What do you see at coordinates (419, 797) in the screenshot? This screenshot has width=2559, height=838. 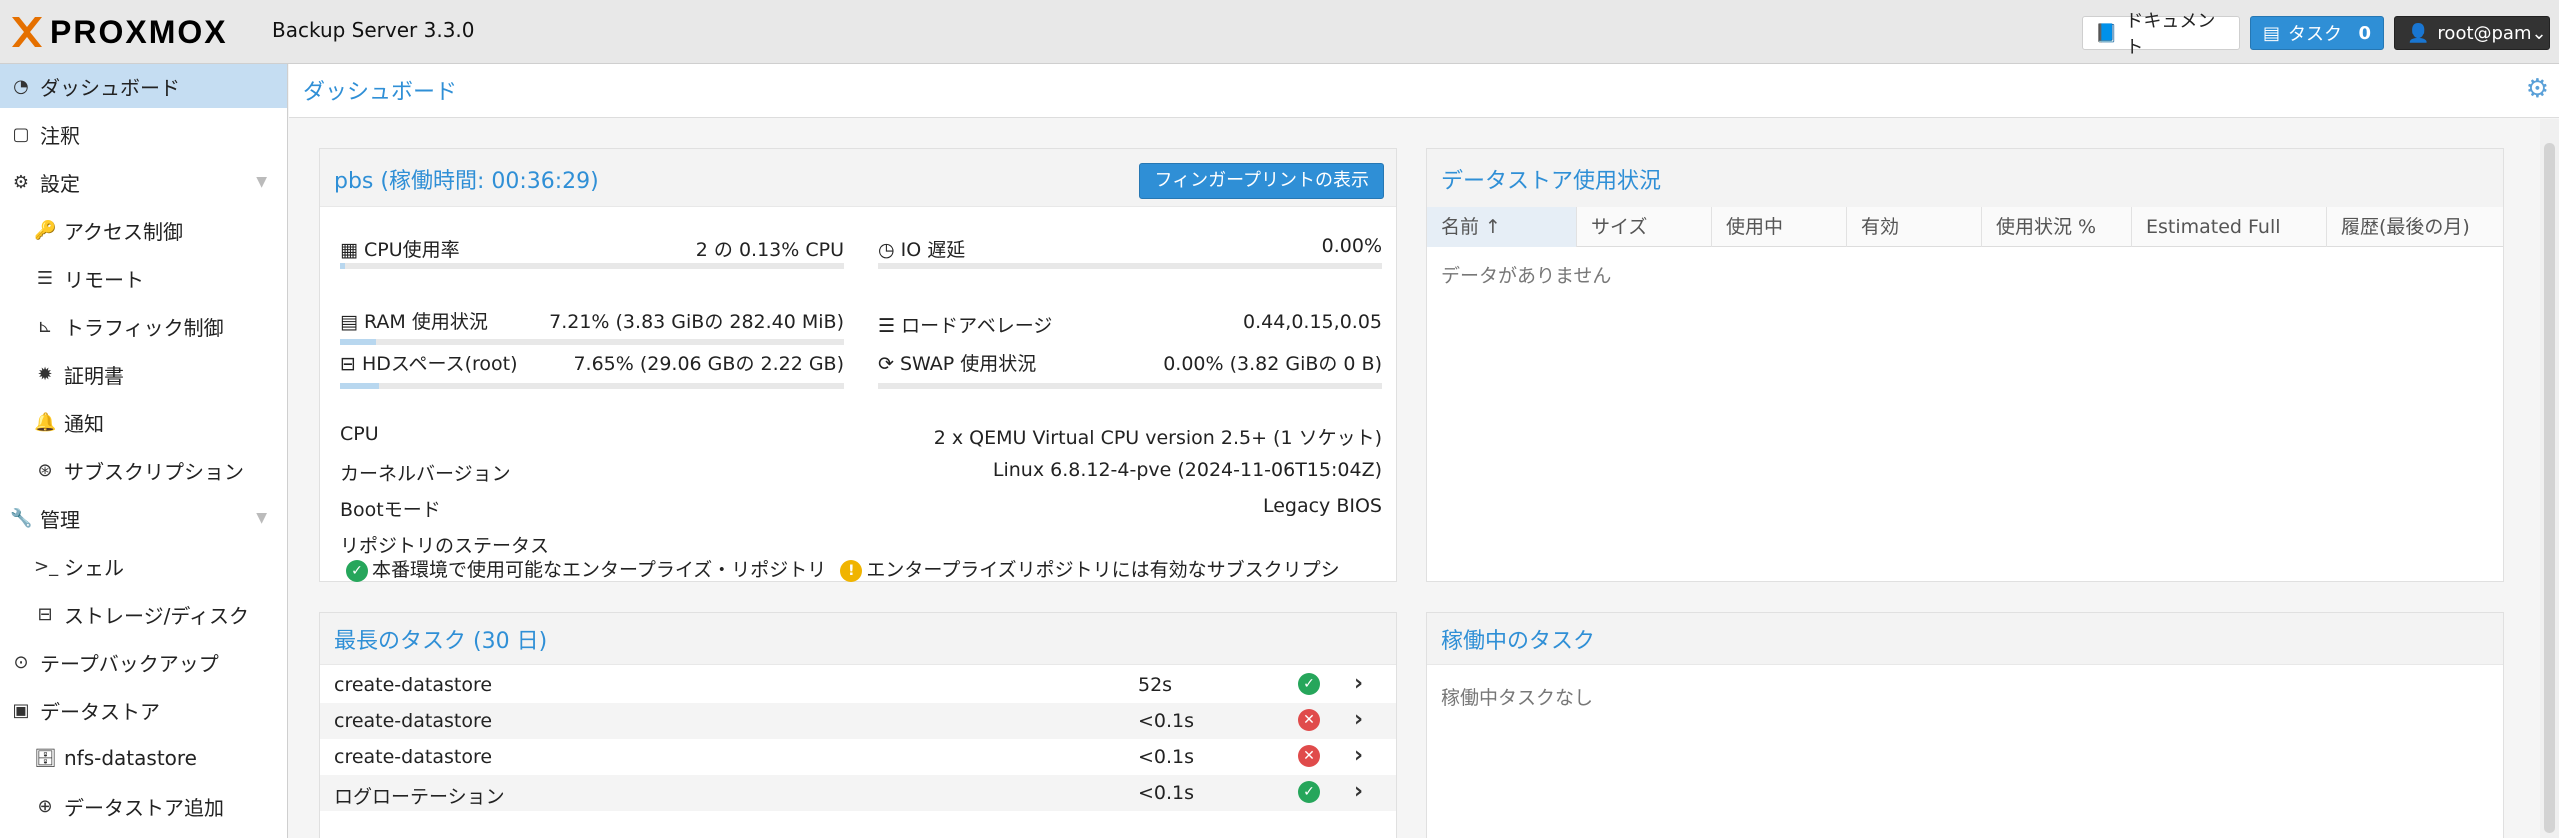 I see `task-name: ログローテーション` at bounding box center [419, 797].